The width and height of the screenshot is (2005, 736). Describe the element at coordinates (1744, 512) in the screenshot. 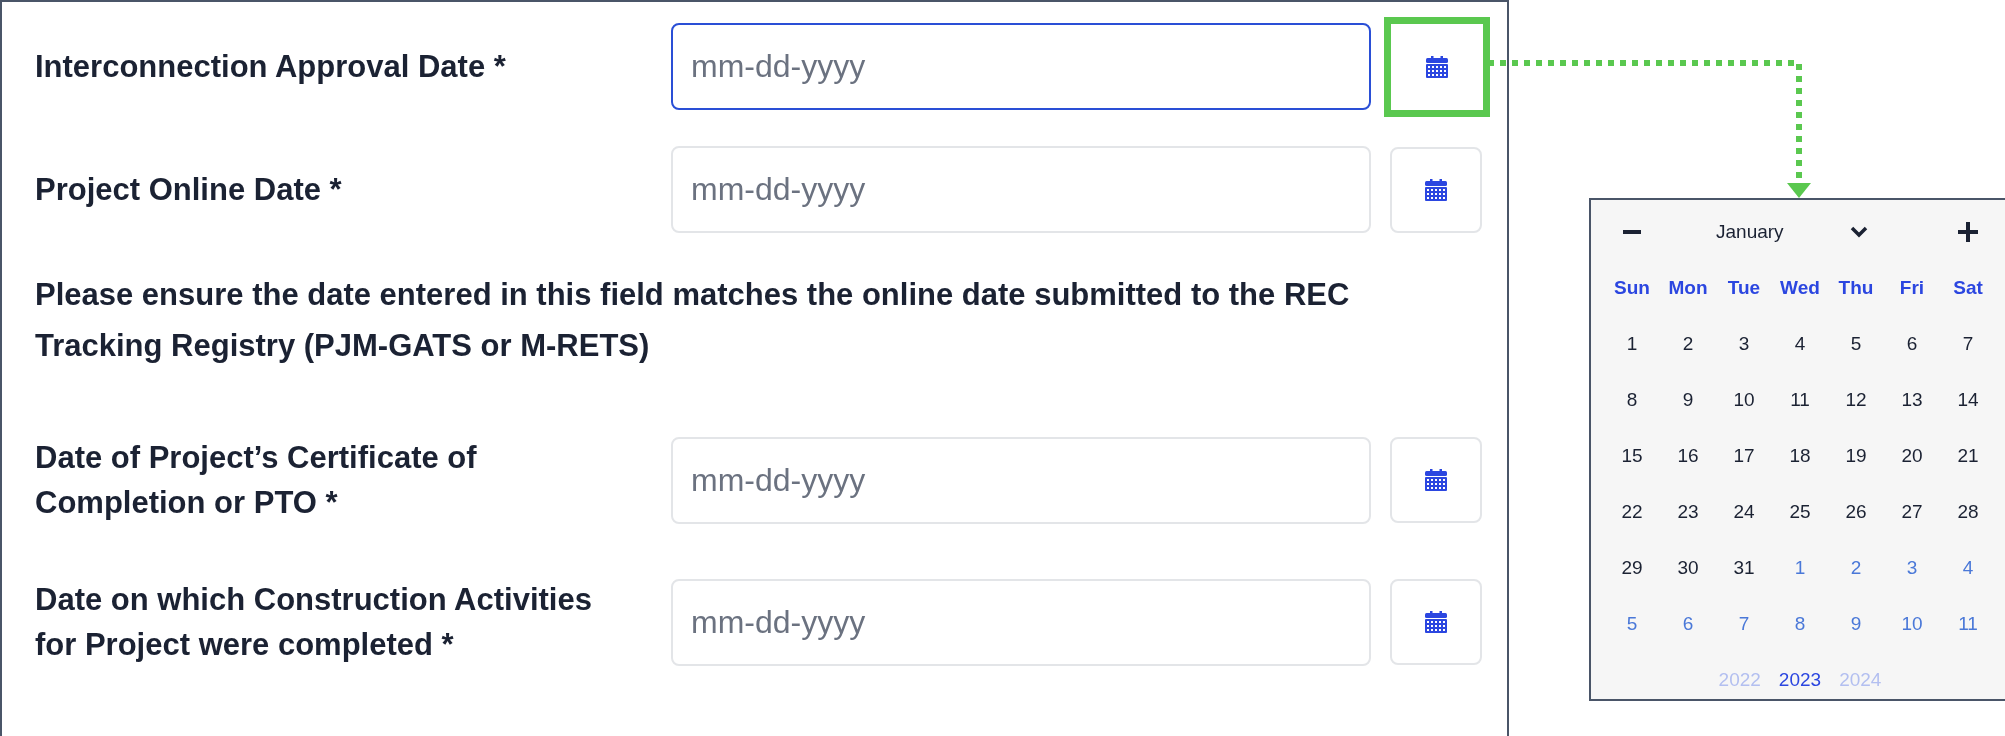

I see `calendar-day: 24` at that location.